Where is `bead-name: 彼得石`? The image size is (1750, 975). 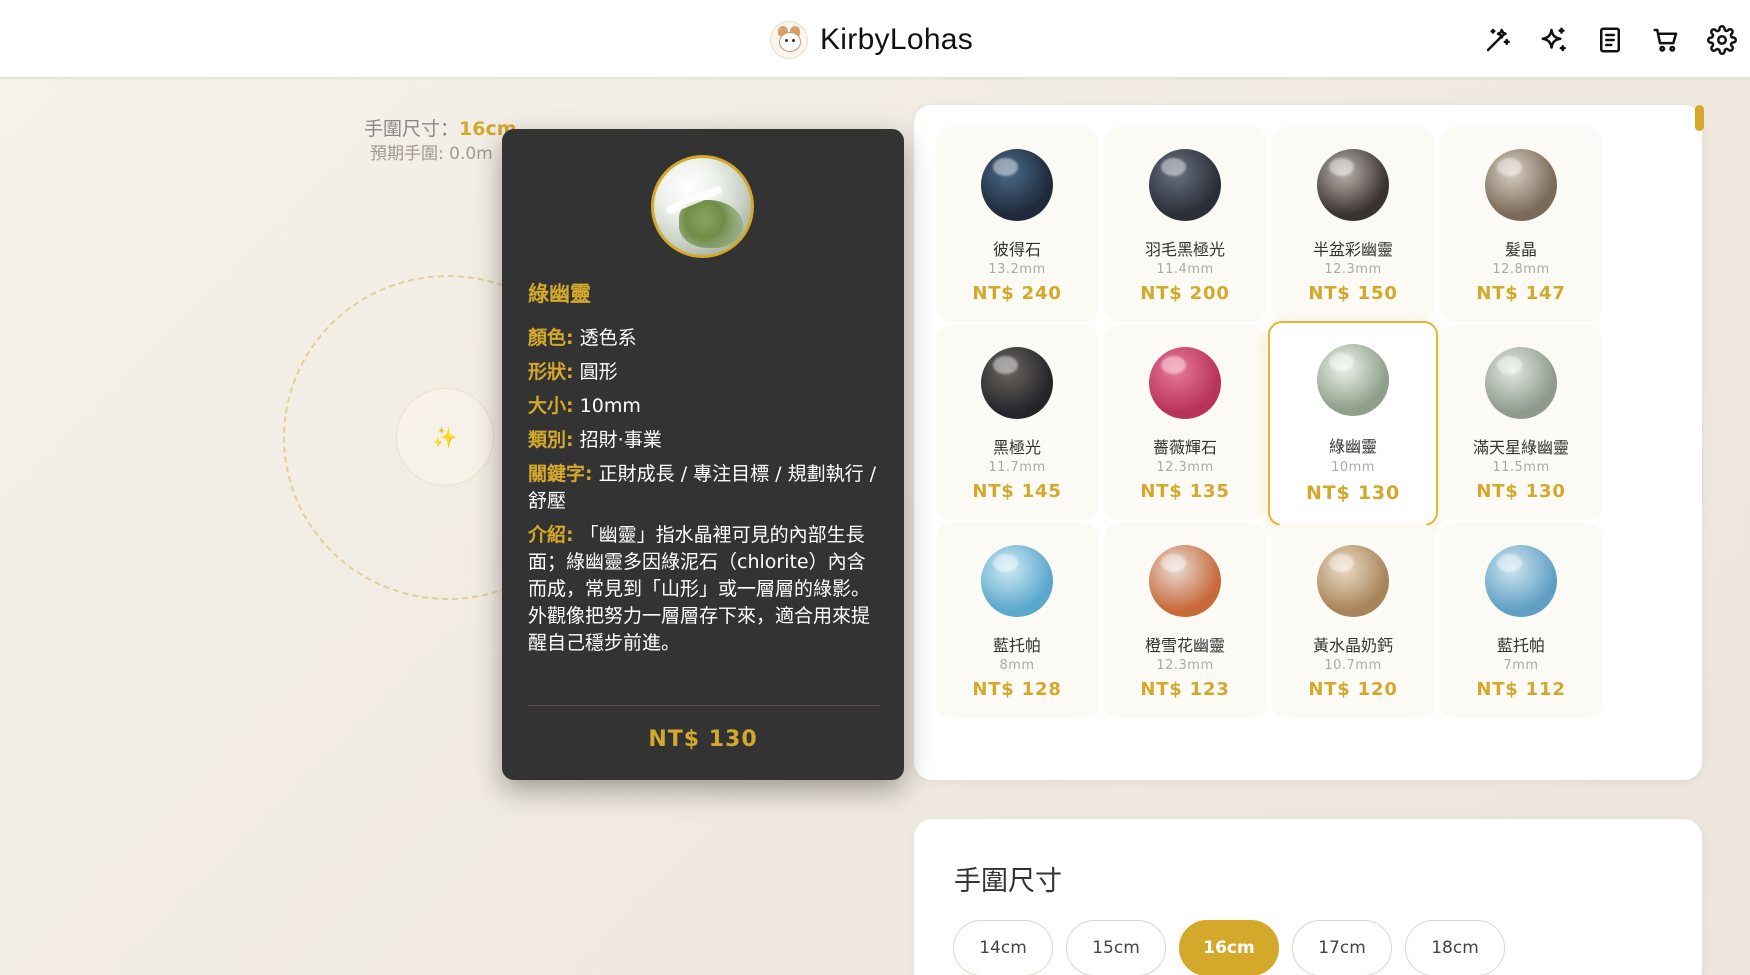
bead-name: 彼得石 is located at coordinates (1016, 249).